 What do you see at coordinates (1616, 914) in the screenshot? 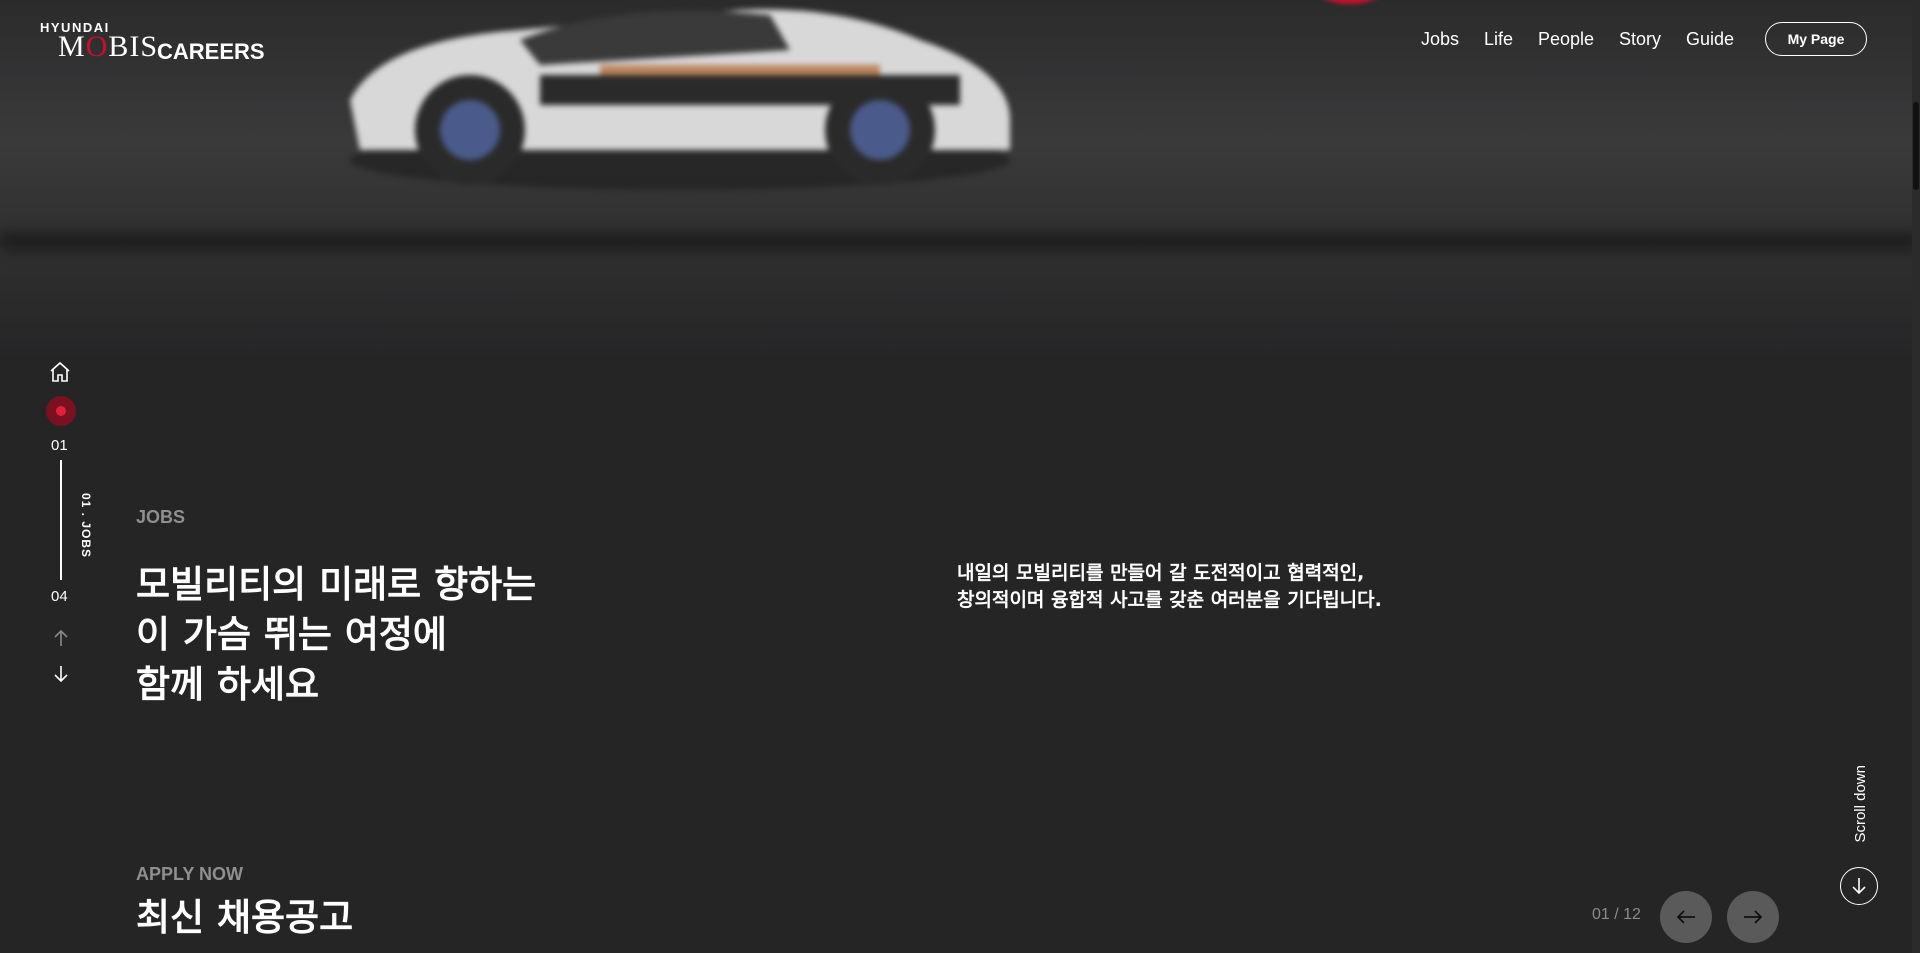
I see `slide-counter: 01 / 12` at bounding box center [1616, 914].